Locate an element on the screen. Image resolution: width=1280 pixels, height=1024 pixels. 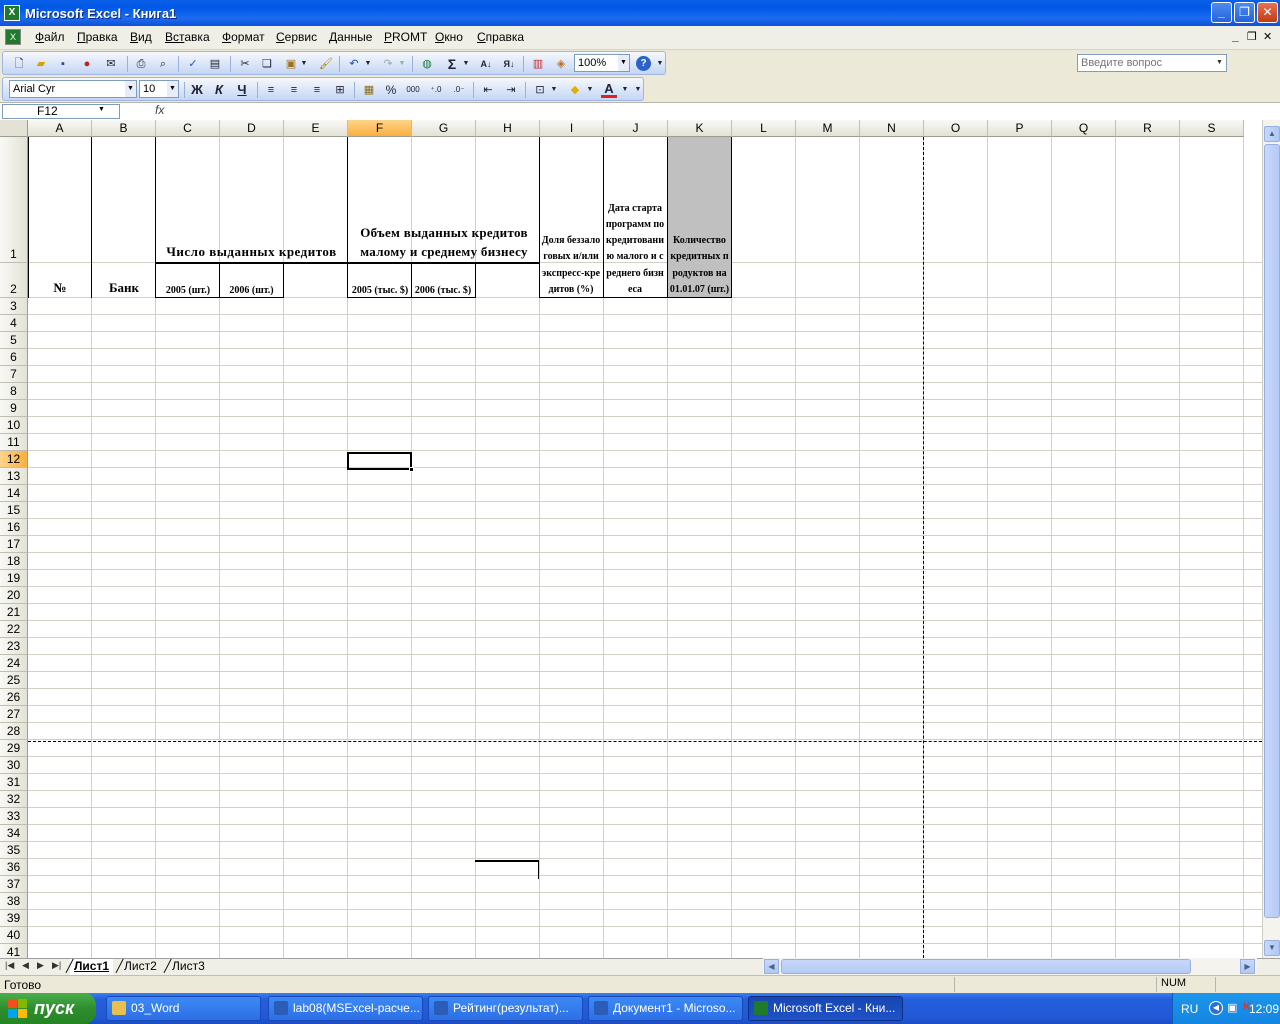
scroll-left-button: ◀ is located at coordinates (771, 966).